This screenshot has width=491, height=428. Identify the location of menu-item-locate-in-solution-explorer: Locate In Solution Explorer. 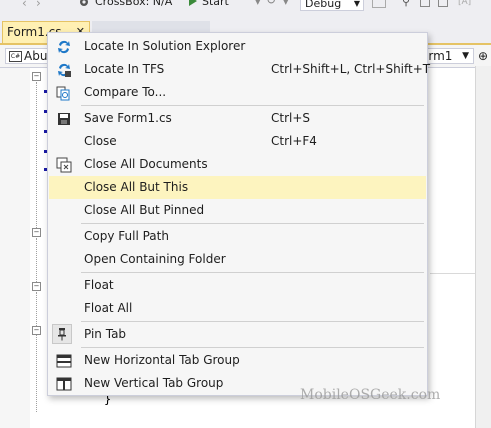
(237, 46).